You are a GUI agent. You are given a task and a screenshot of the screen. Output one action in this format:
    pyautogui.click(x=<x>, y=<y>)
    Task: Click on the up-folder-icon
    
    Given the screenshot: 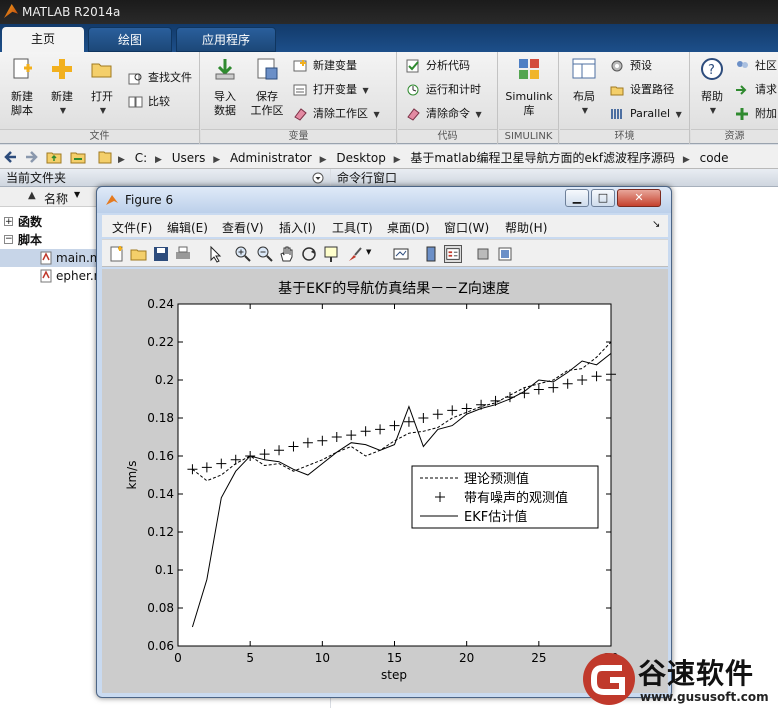 What is the action you would take?
    pyautogui.click(x=54, y=157)
    